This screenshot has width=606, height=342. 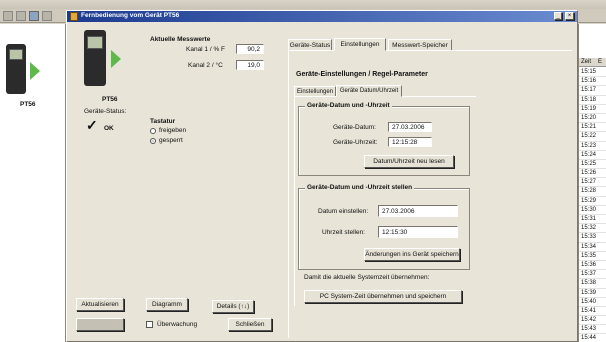 What do you see at coordinates (303, 4) in the screenshot?
I see `outer-app-titlebar` at bounding box center [303, 4].